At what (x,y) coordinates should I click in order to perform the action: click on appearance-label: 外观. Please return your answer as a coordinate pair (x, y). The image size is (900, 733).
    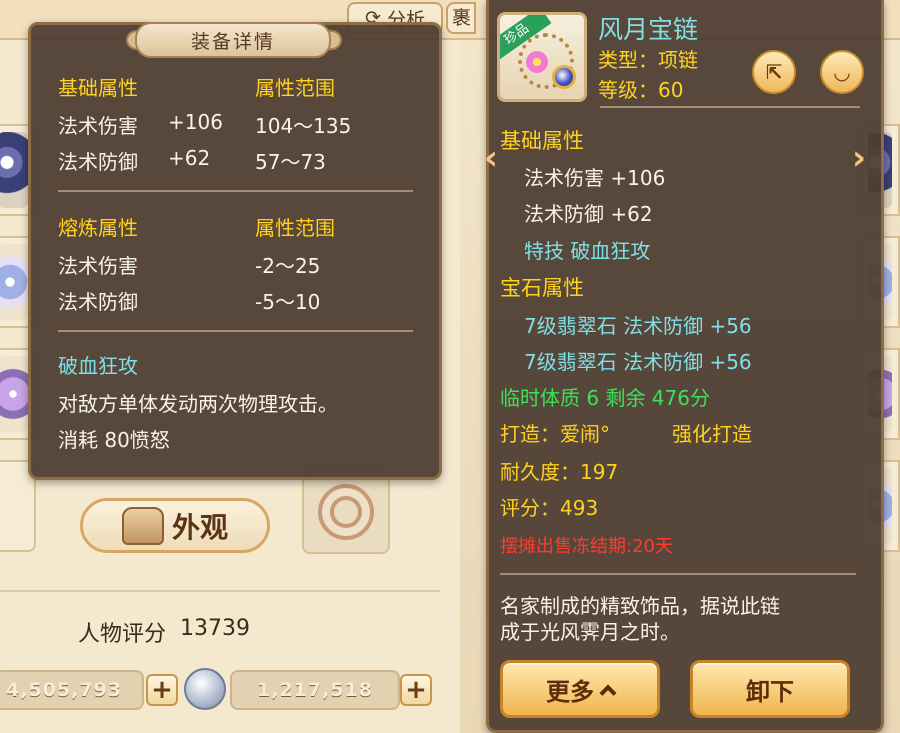
    Looking at the image, I should click on (199, 527).